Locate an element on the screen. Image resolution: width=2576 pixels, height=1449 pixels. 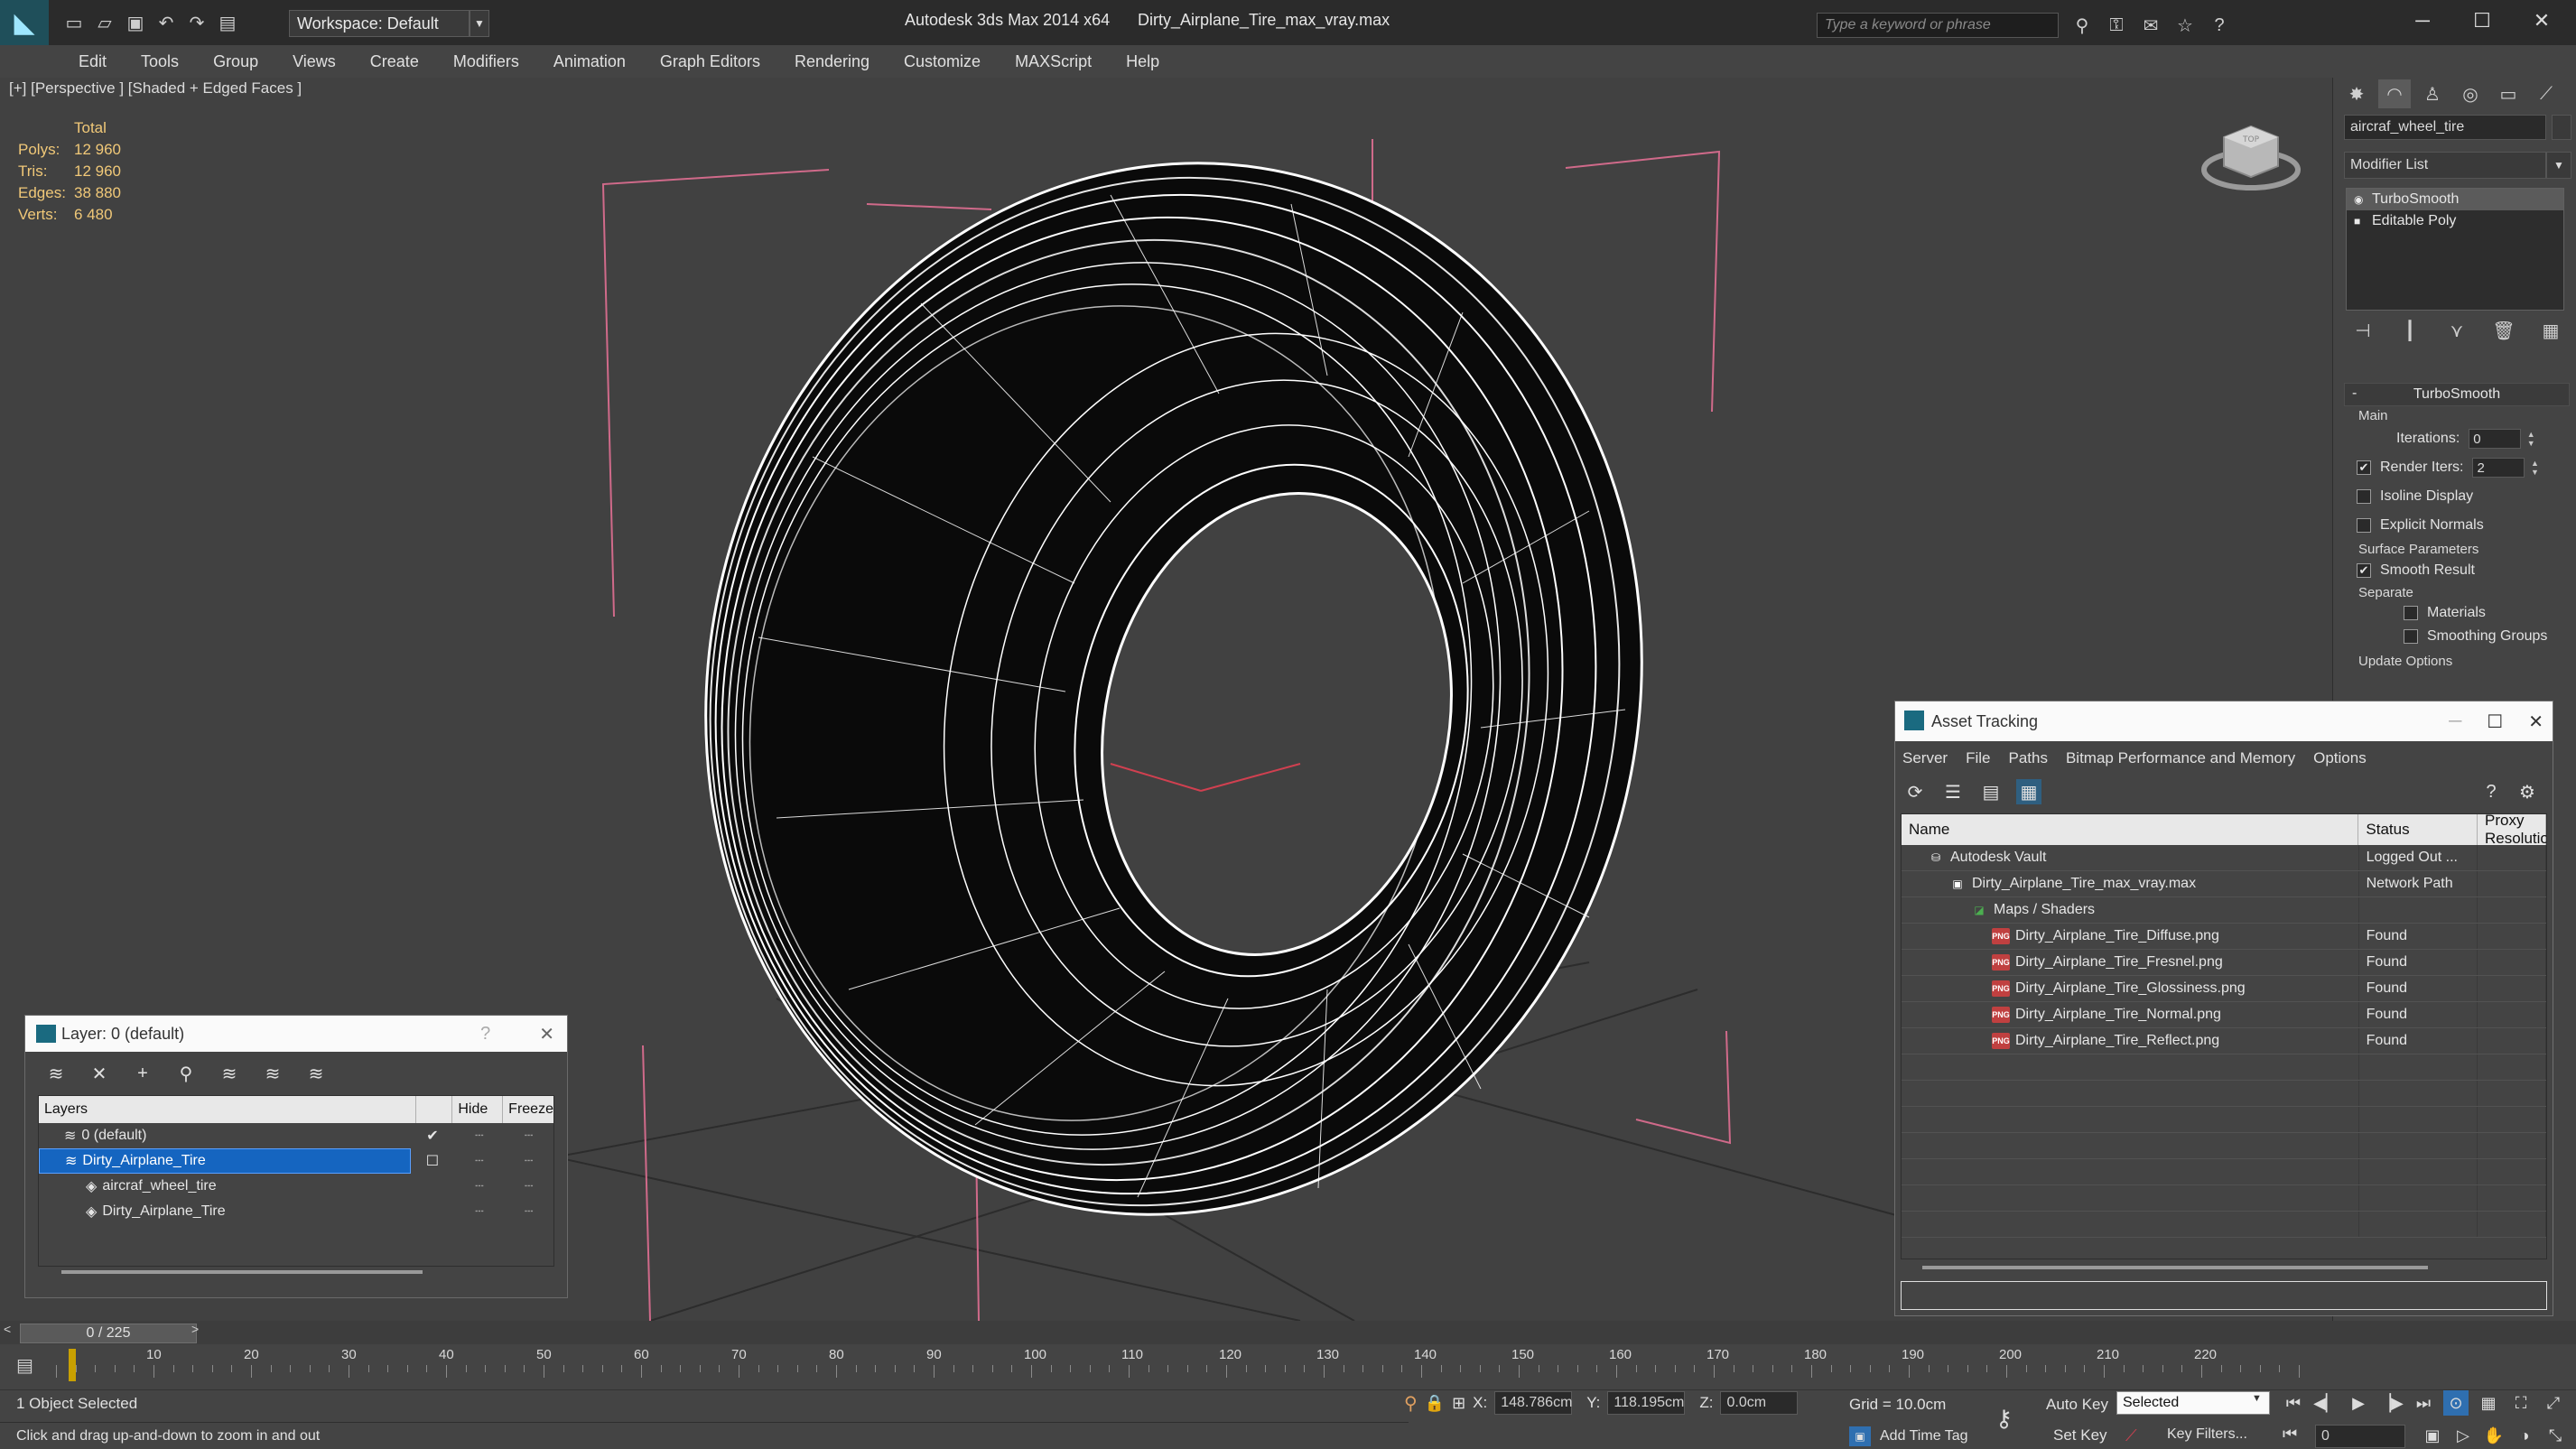
explicit-normals-checkbox is located at coordinates (2364, 525).